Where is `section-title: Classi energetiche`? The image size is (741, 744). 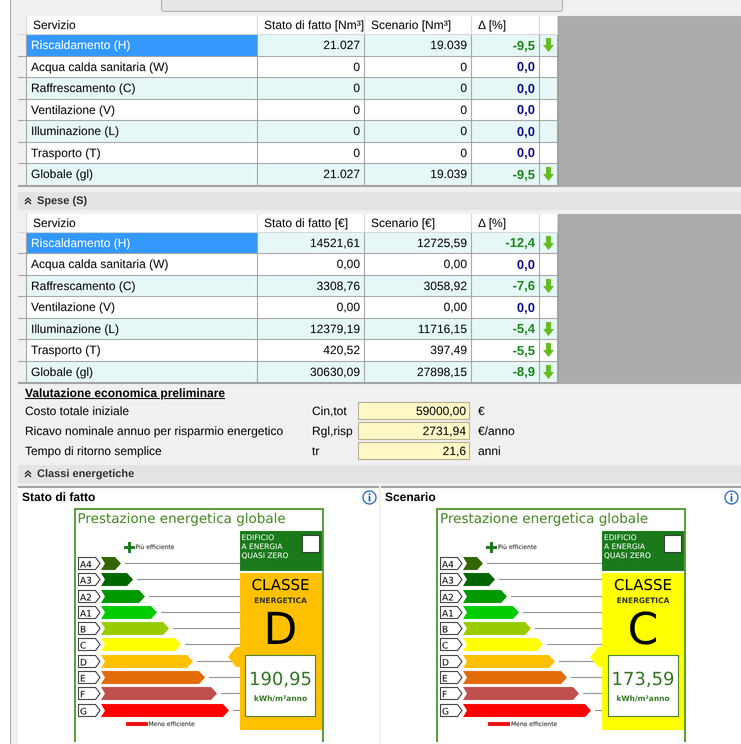
section-title: Classi energetiche is located at coordinates (85, 474).